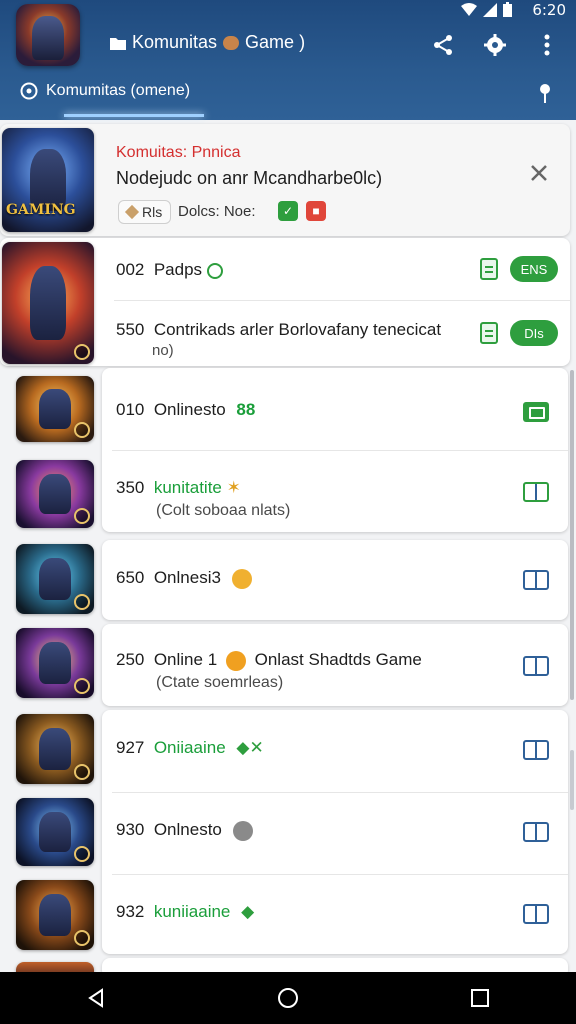  I want to click on status-icons, so click(486, 9).